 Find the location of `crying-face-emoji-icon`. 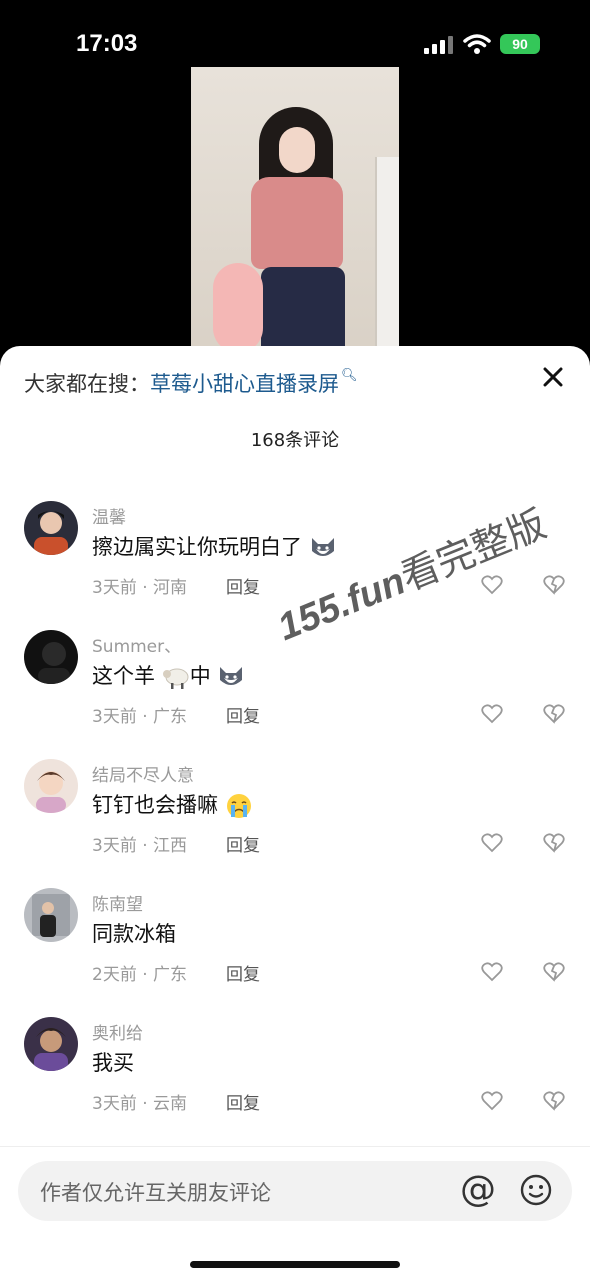

crying-face-emoji-icon is located at coordinates (238, 806).